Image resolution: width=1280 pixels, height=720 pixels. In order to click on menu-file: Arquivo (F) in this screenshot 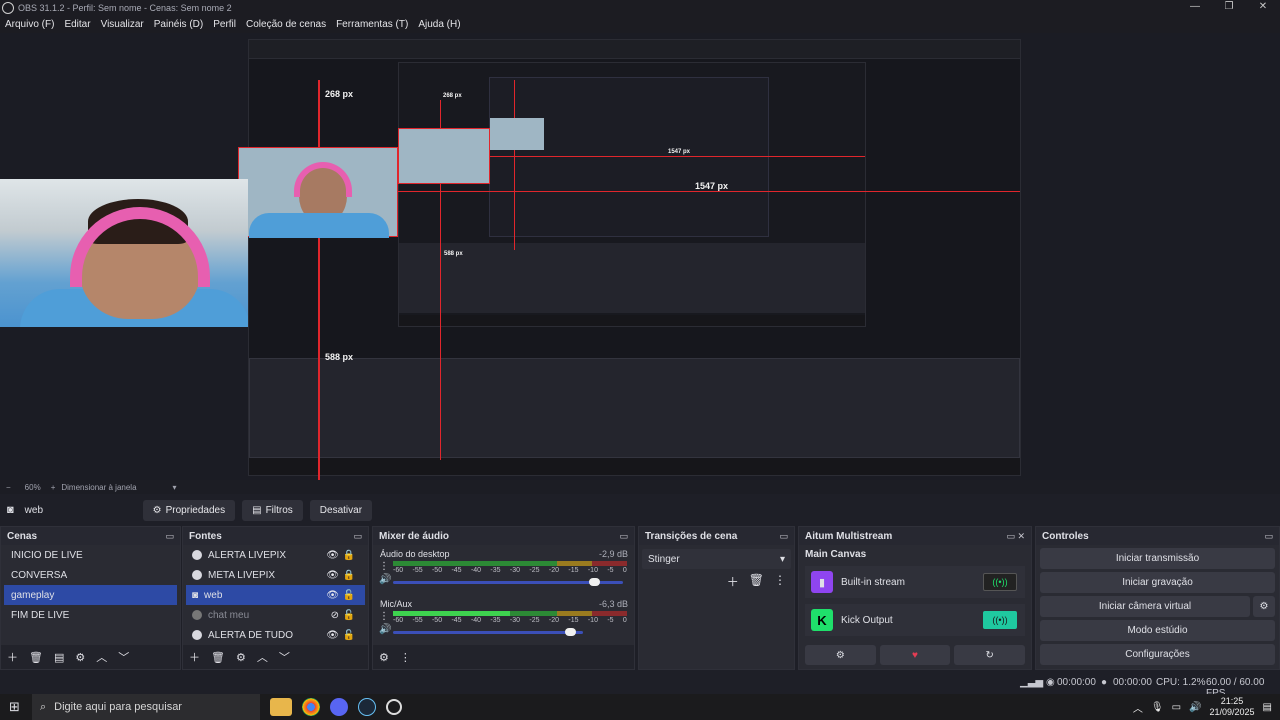, I will do `click(29, 24)`.